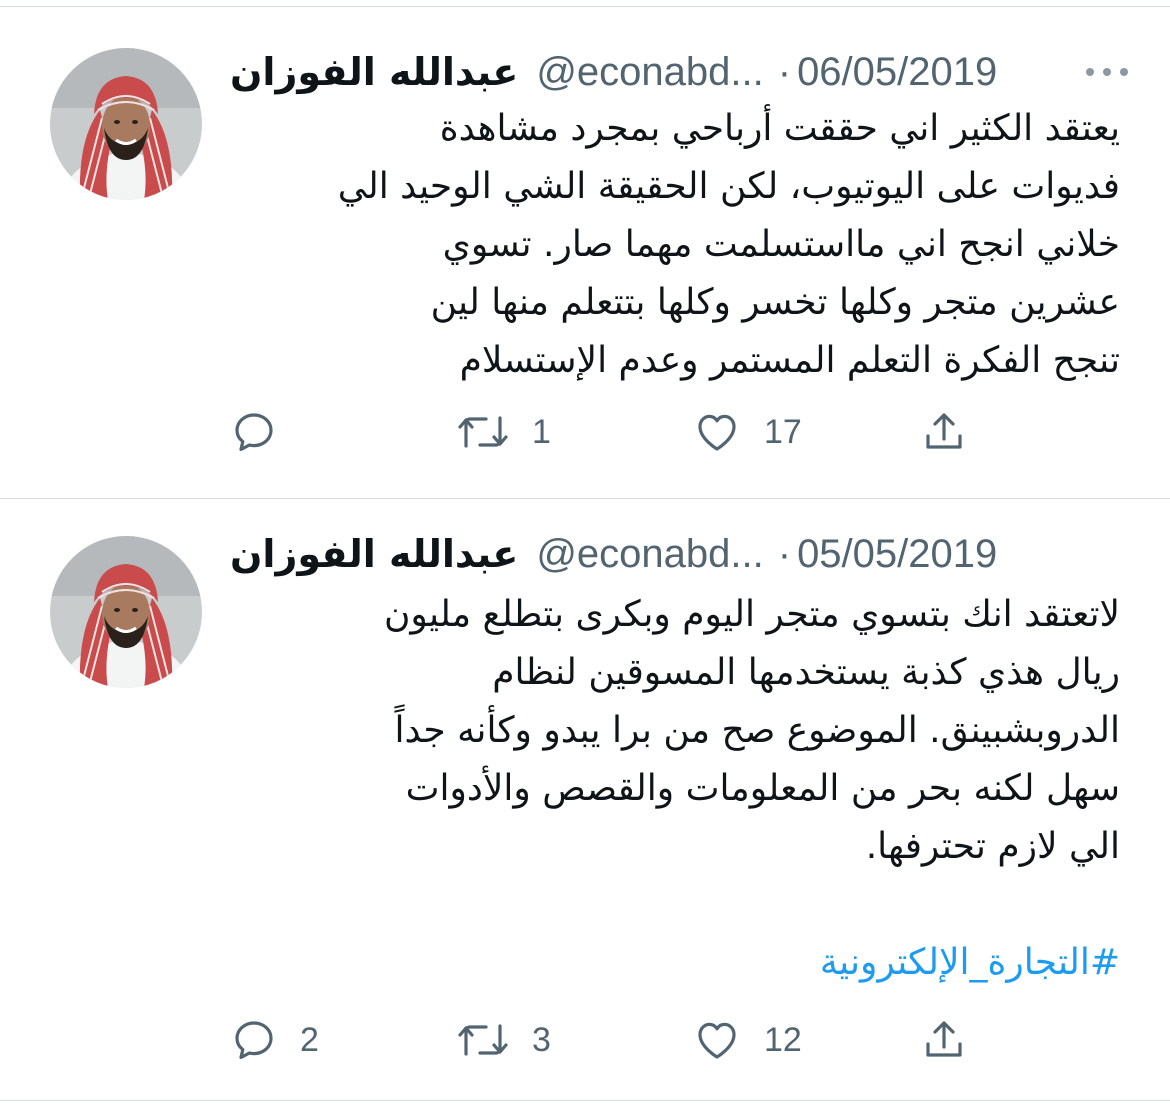  Describe the element at coordinates (747, 1040) in the screenshot. I see `like-button: 12` at that location.